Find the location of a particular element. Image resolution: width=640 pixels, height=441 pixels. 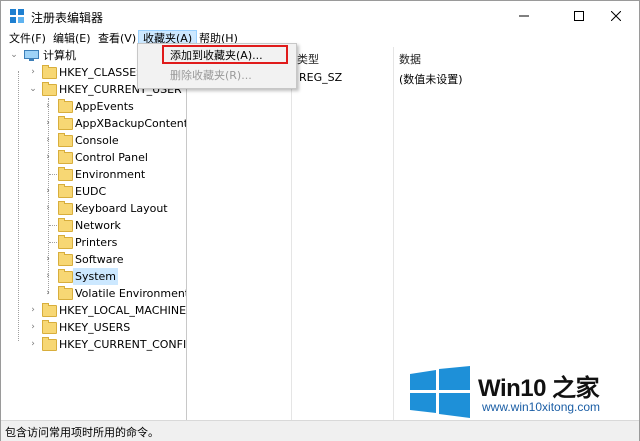

registry-editor-icon is located at coordinates (17, 16).